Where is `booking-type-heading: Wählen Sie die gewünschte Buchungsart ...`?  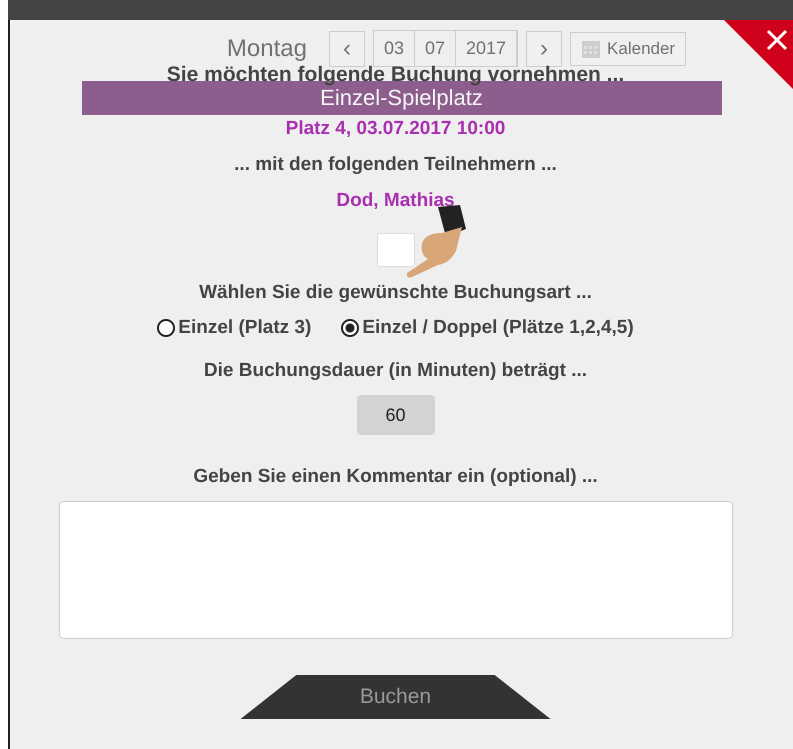
booking-type-heading: Wählen Sie die gewünschte Buchungsart ... is located at coordinates (395, 293).